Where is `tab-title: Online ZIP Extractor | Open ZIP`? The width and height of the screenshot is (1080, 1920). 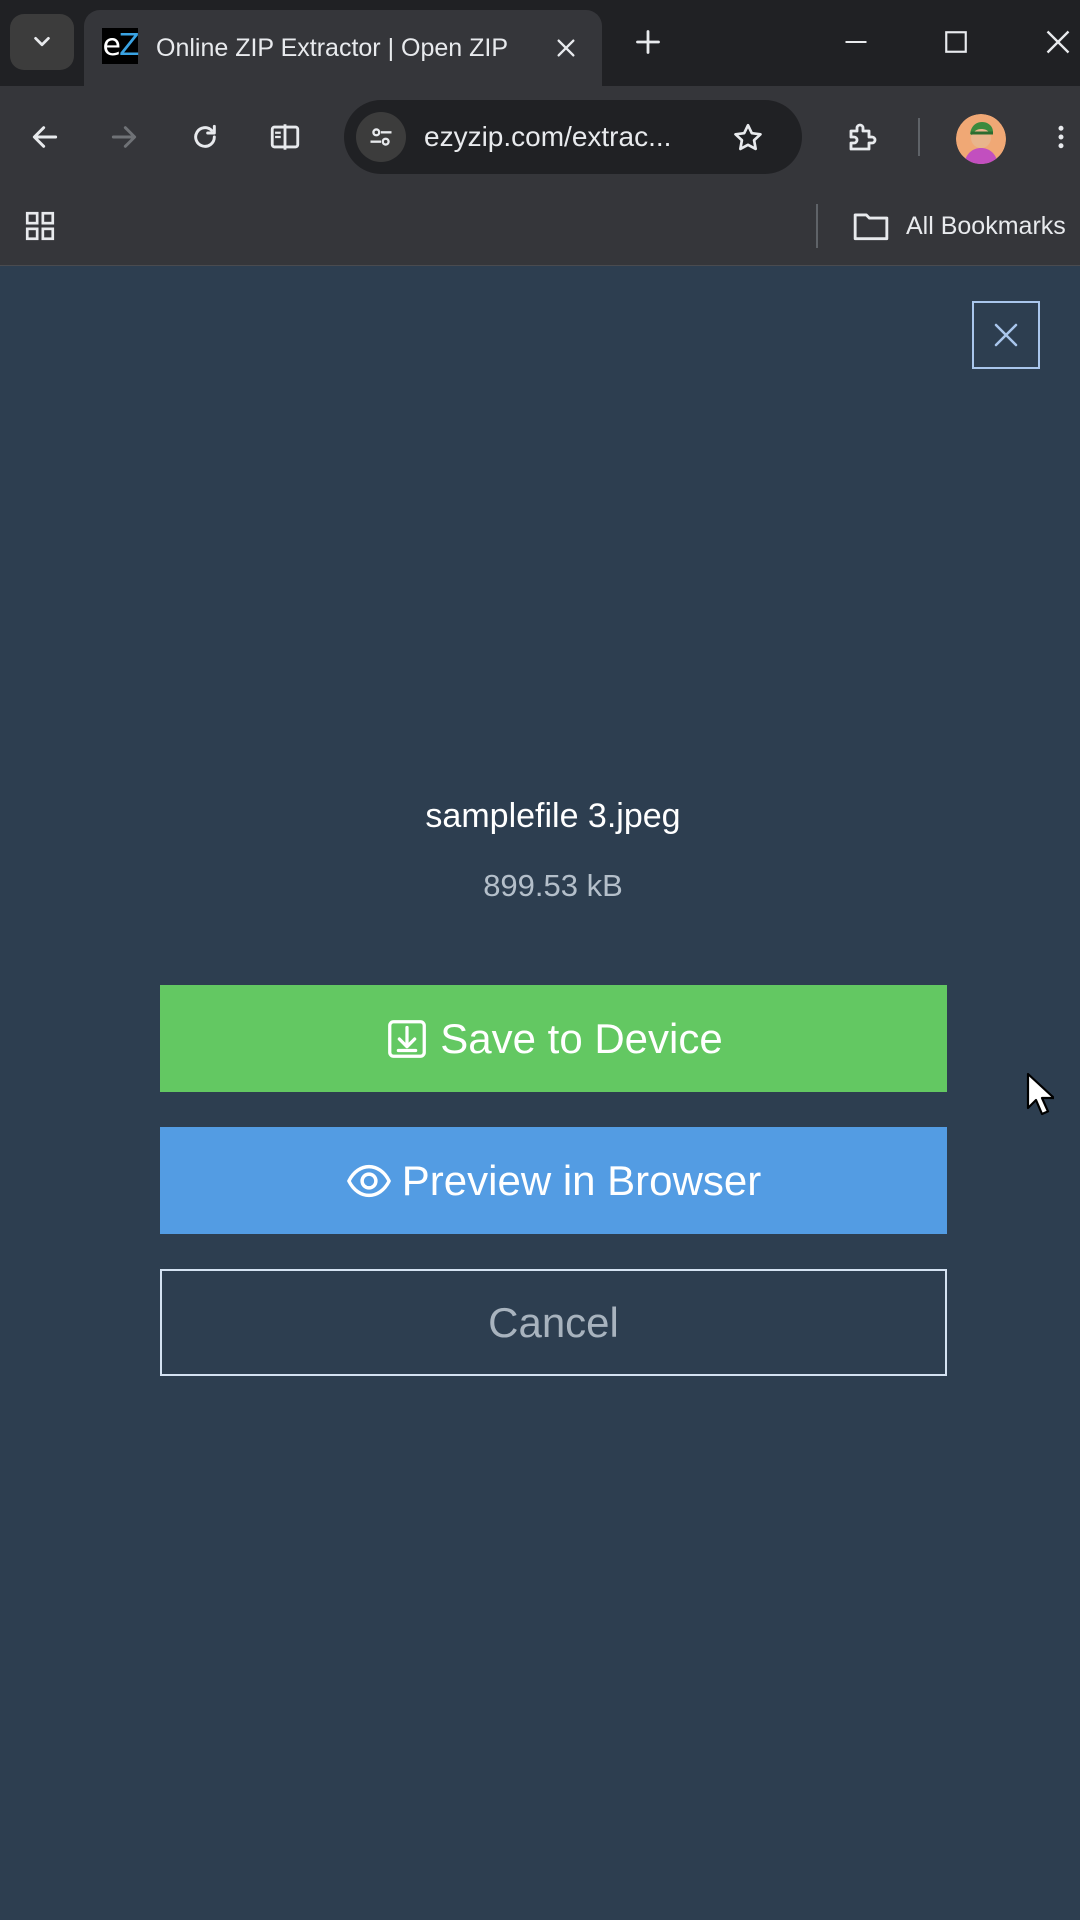 tab-title: Online ZIP Extractor | Open ZIP is located at coordinates (332, 48).